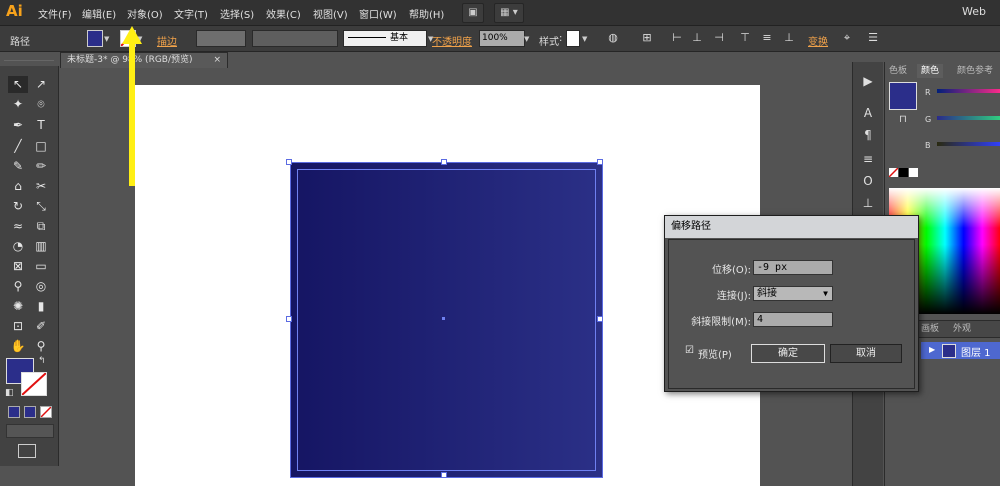 The height and width of the screenshot is (486, 1000). What do you see at coordinates (509, 13) in the screenshot?
I see `arrange-documents-button: ▦ ▾` at bounding box center [509, 13].